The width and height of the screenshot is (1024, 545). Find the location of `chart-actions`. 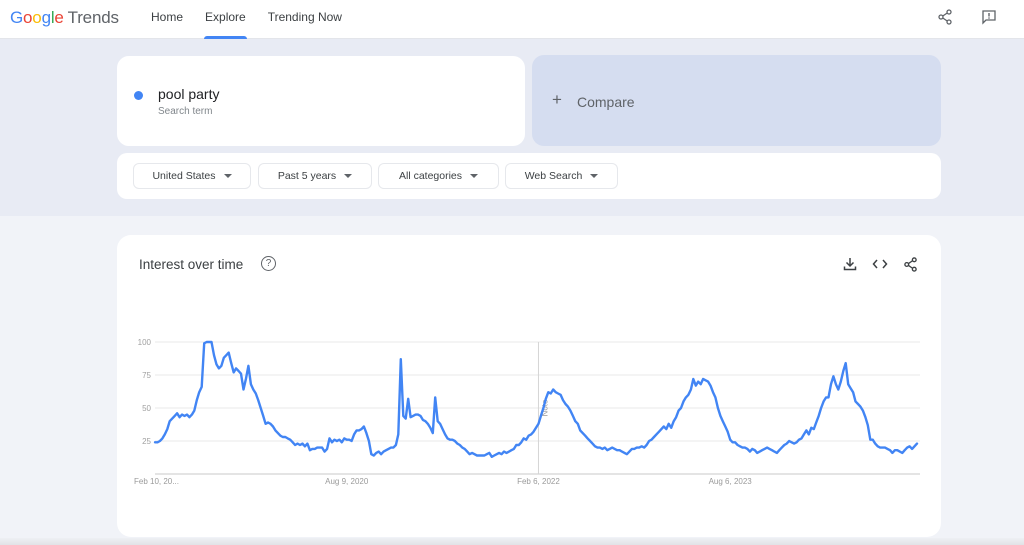

chart-actions is located at coordinates (880, 264).